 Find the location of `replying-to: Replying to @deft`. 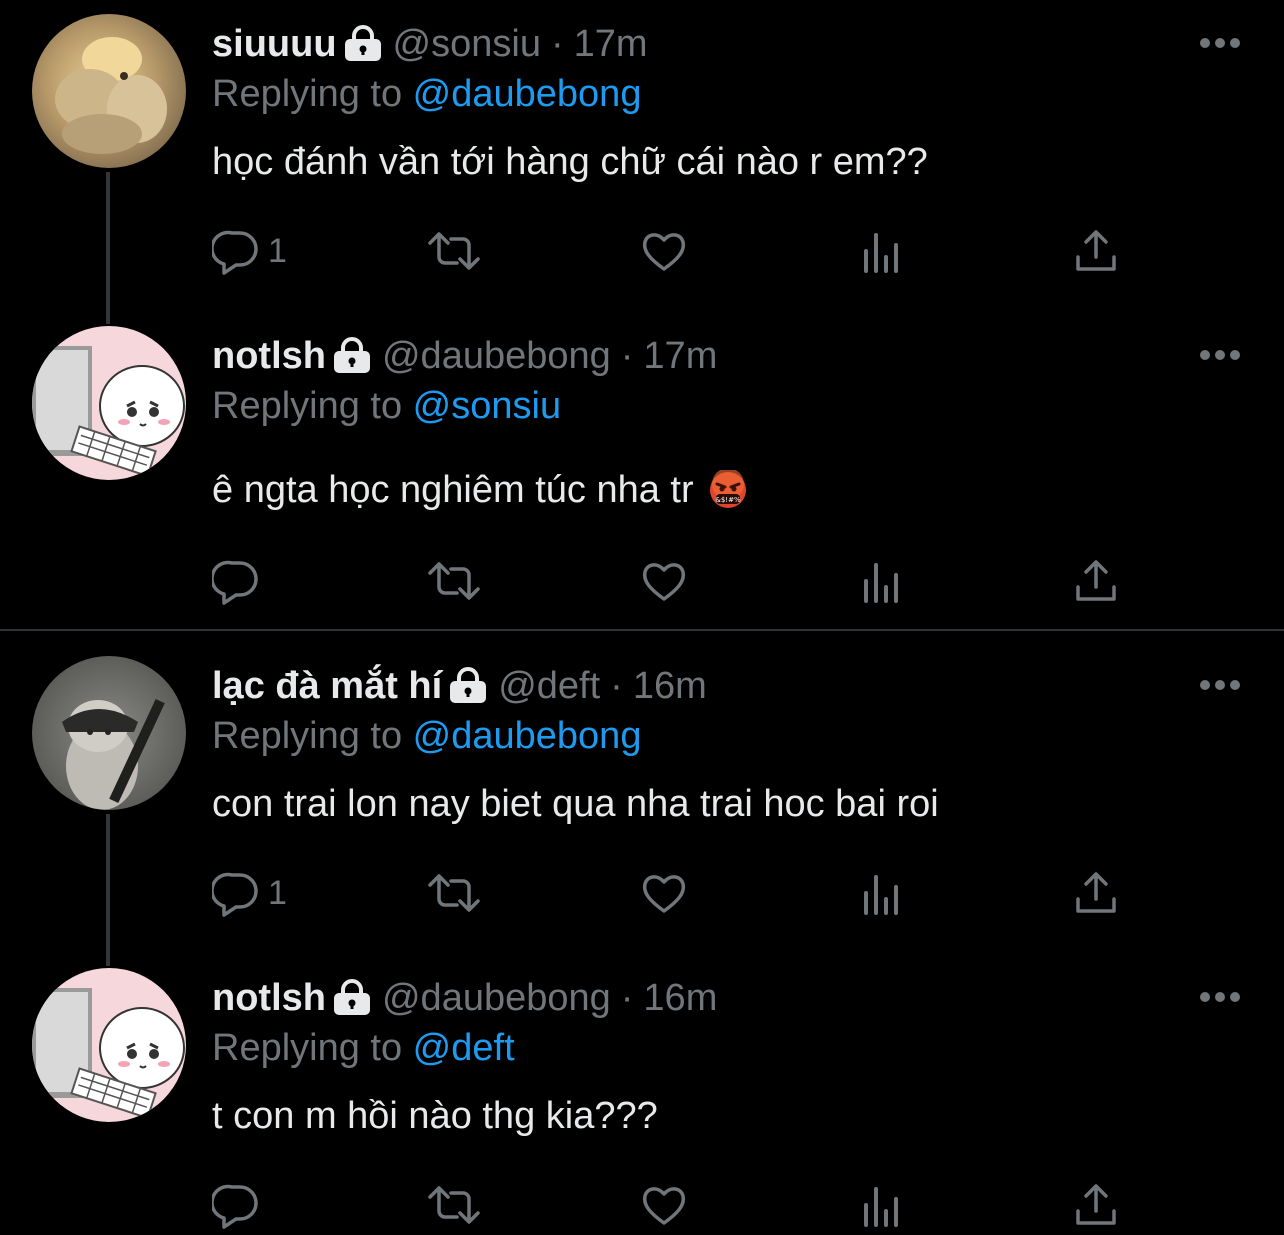

replying-to: Replying to @deft is located at coordinates (363, 1048).